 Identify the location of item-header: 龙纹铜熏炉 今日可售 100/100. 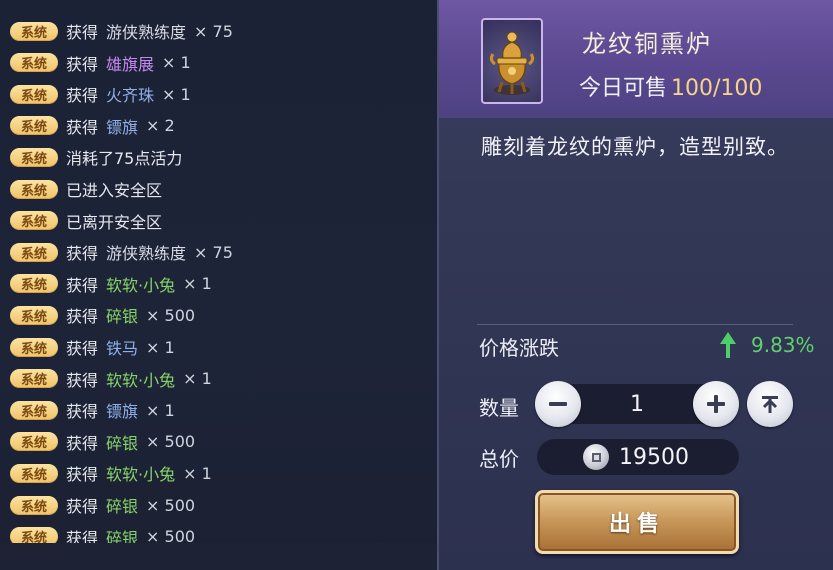
(636, 59).